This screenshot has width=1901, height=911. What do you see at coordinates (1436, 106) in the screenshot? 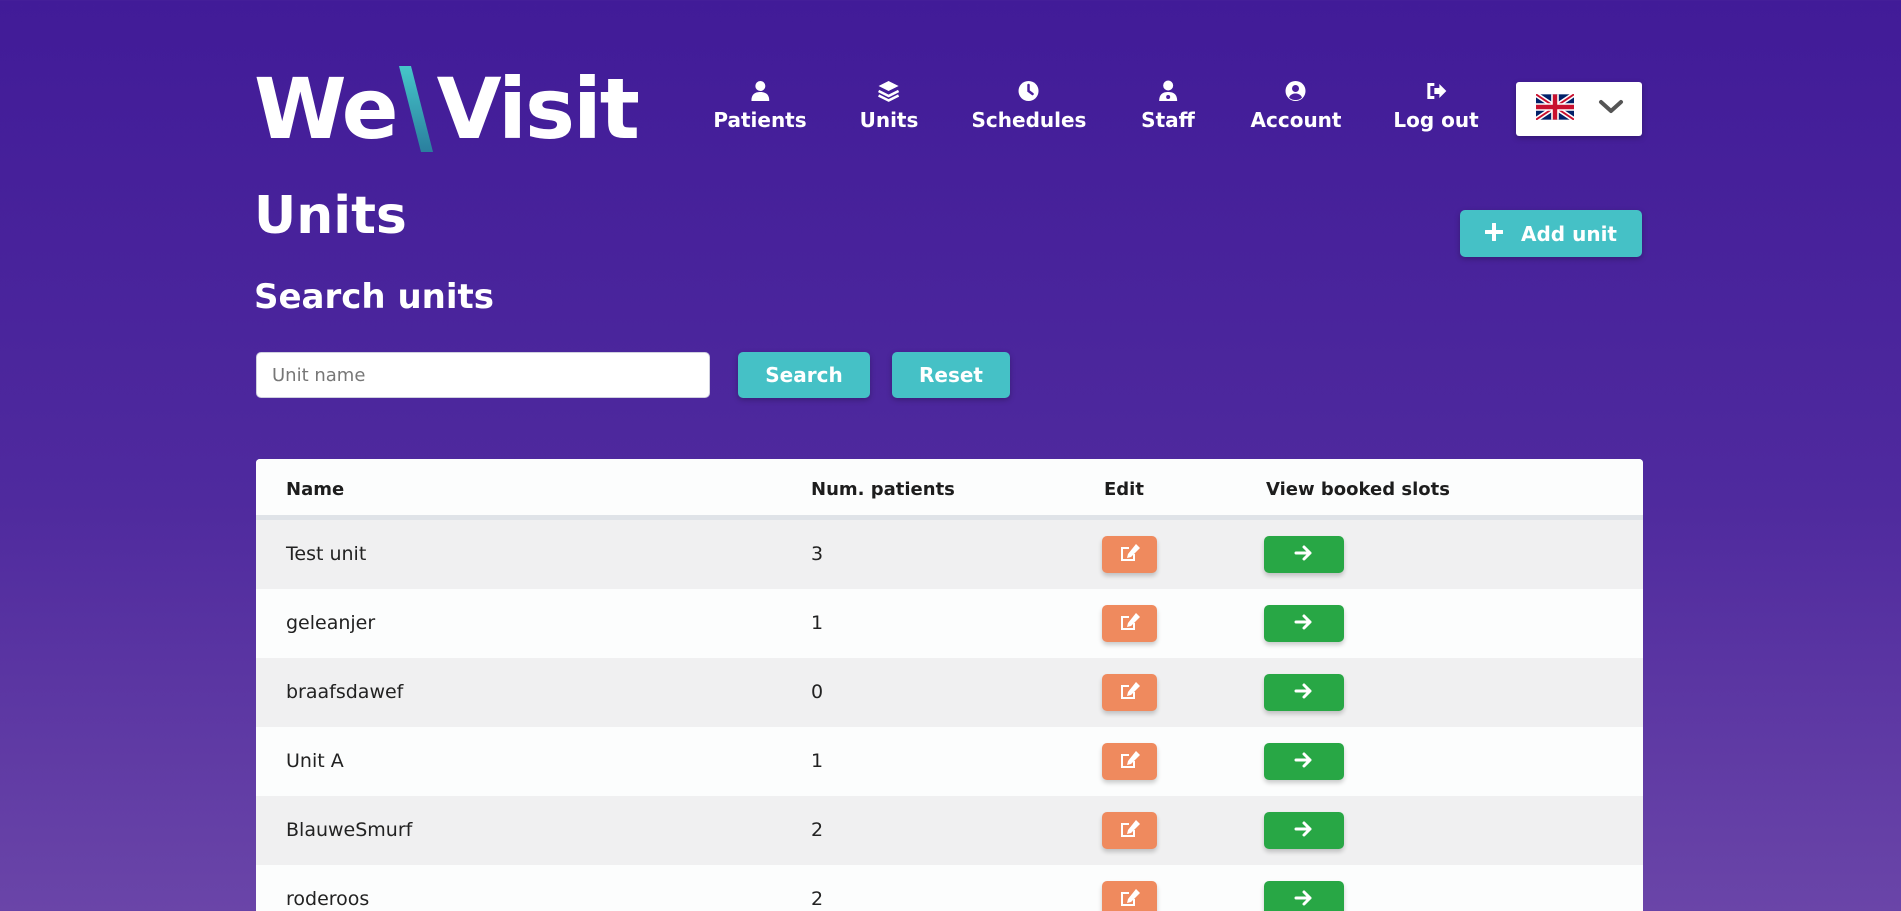
I see `nav-logout: Log out` at bounding box center [1436, 106].